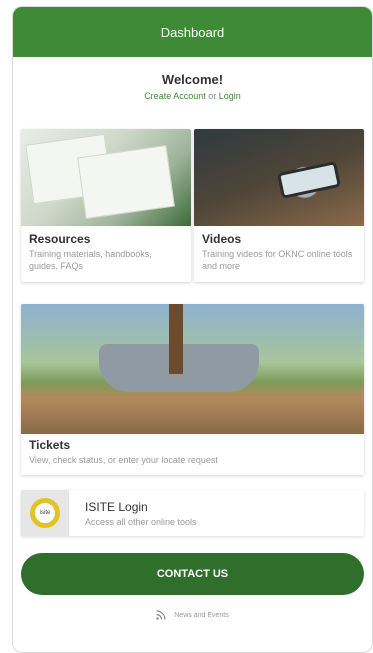 Image resolution: width=373 pixels, height=653 pixels. Describe the element at coordinates (230, 96) in the screenshot. I see `login-link: Login` at that location.